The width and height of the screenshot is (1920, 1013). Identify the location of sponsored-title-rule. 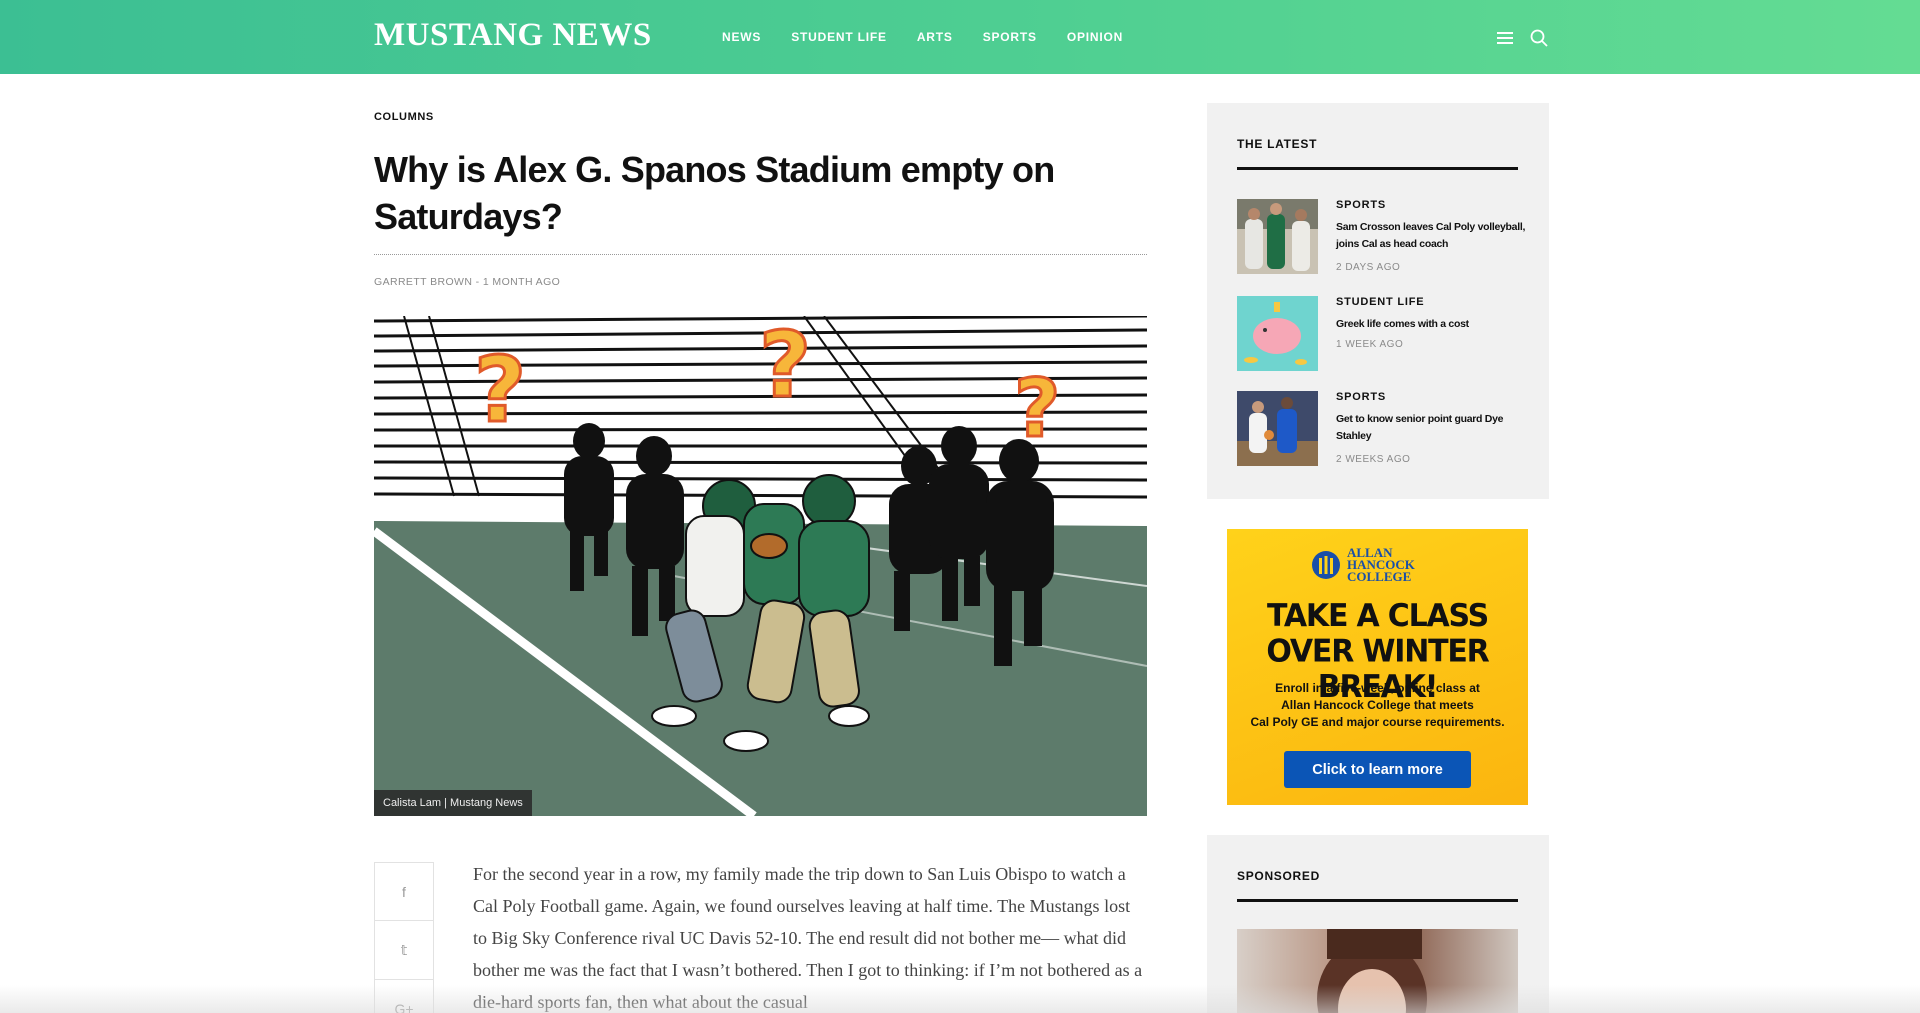
(1377, 900).